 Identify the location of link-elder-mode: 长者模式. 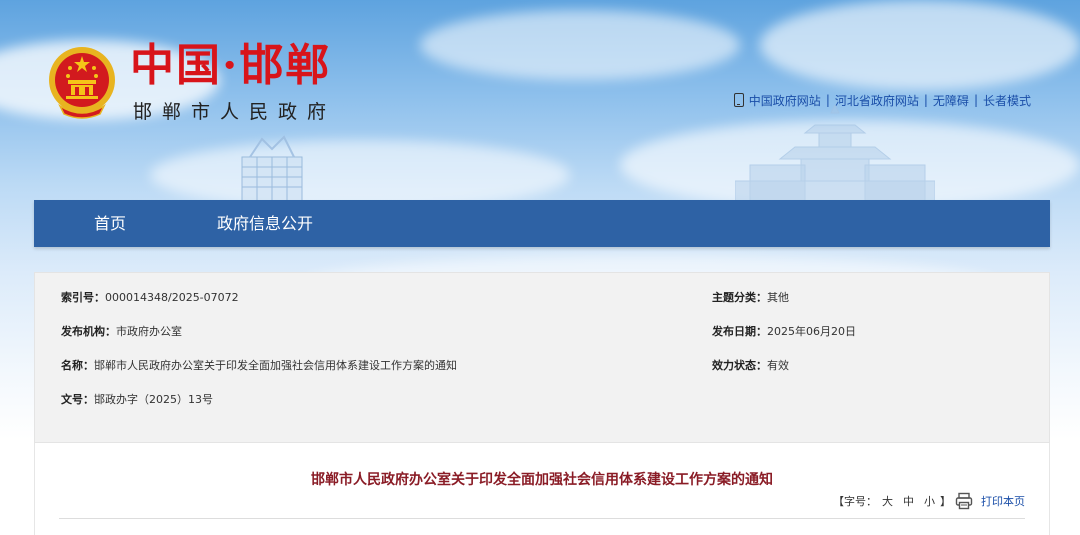
(1007, 100).